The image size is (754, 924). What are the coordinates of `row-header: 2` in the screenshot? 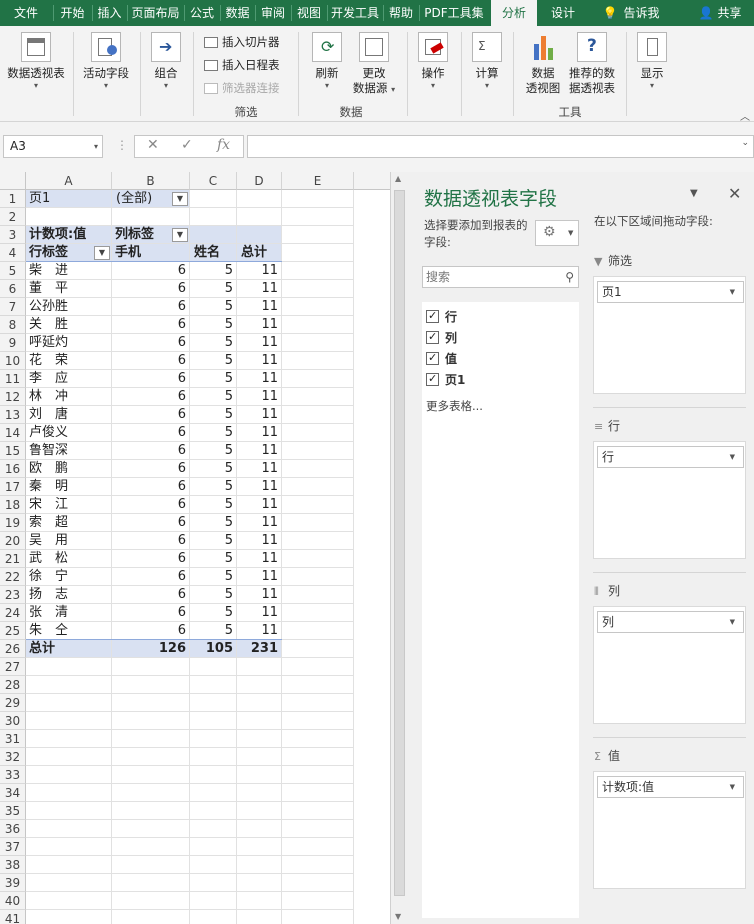 It's located at (13, 217).